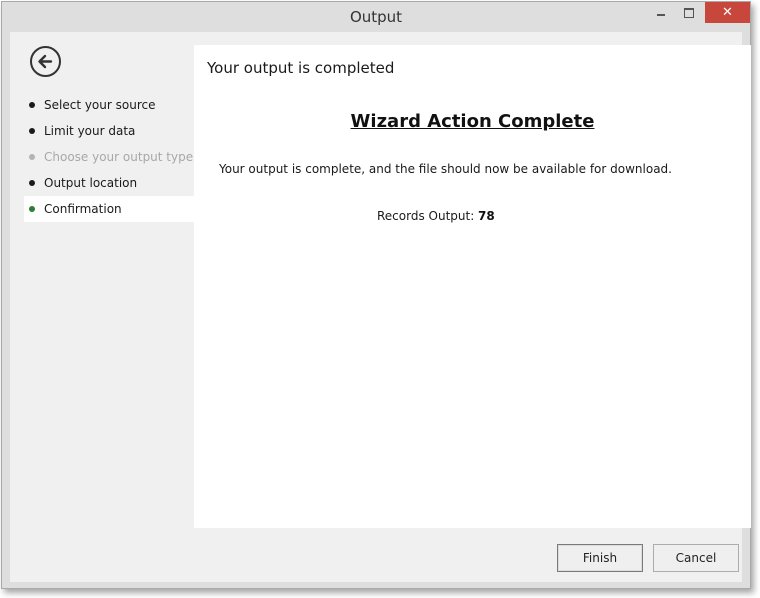 Image resolution: width=760 pixels, height=598 pixels. What do you see at coordinates (301, 68) in the screenshot?
I see `page-title: Your output is completed` at bounding box center [301, 68].